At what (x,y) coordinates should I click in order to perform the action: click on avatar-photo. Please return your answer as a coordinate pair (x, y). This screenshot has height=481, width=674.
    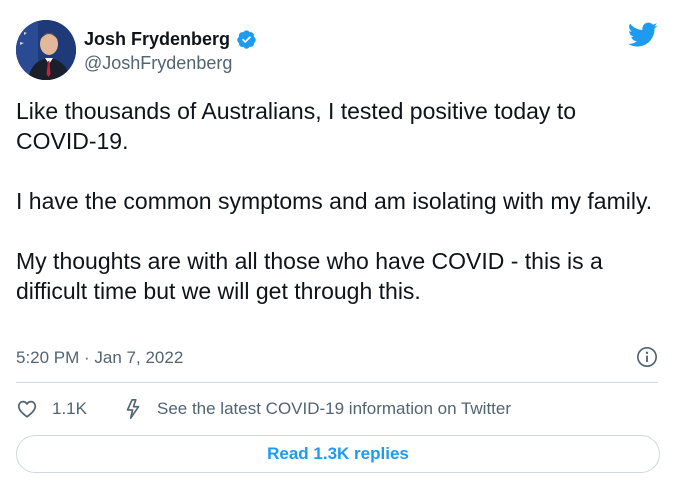
    Looking at the image, I should click on (46, 50).